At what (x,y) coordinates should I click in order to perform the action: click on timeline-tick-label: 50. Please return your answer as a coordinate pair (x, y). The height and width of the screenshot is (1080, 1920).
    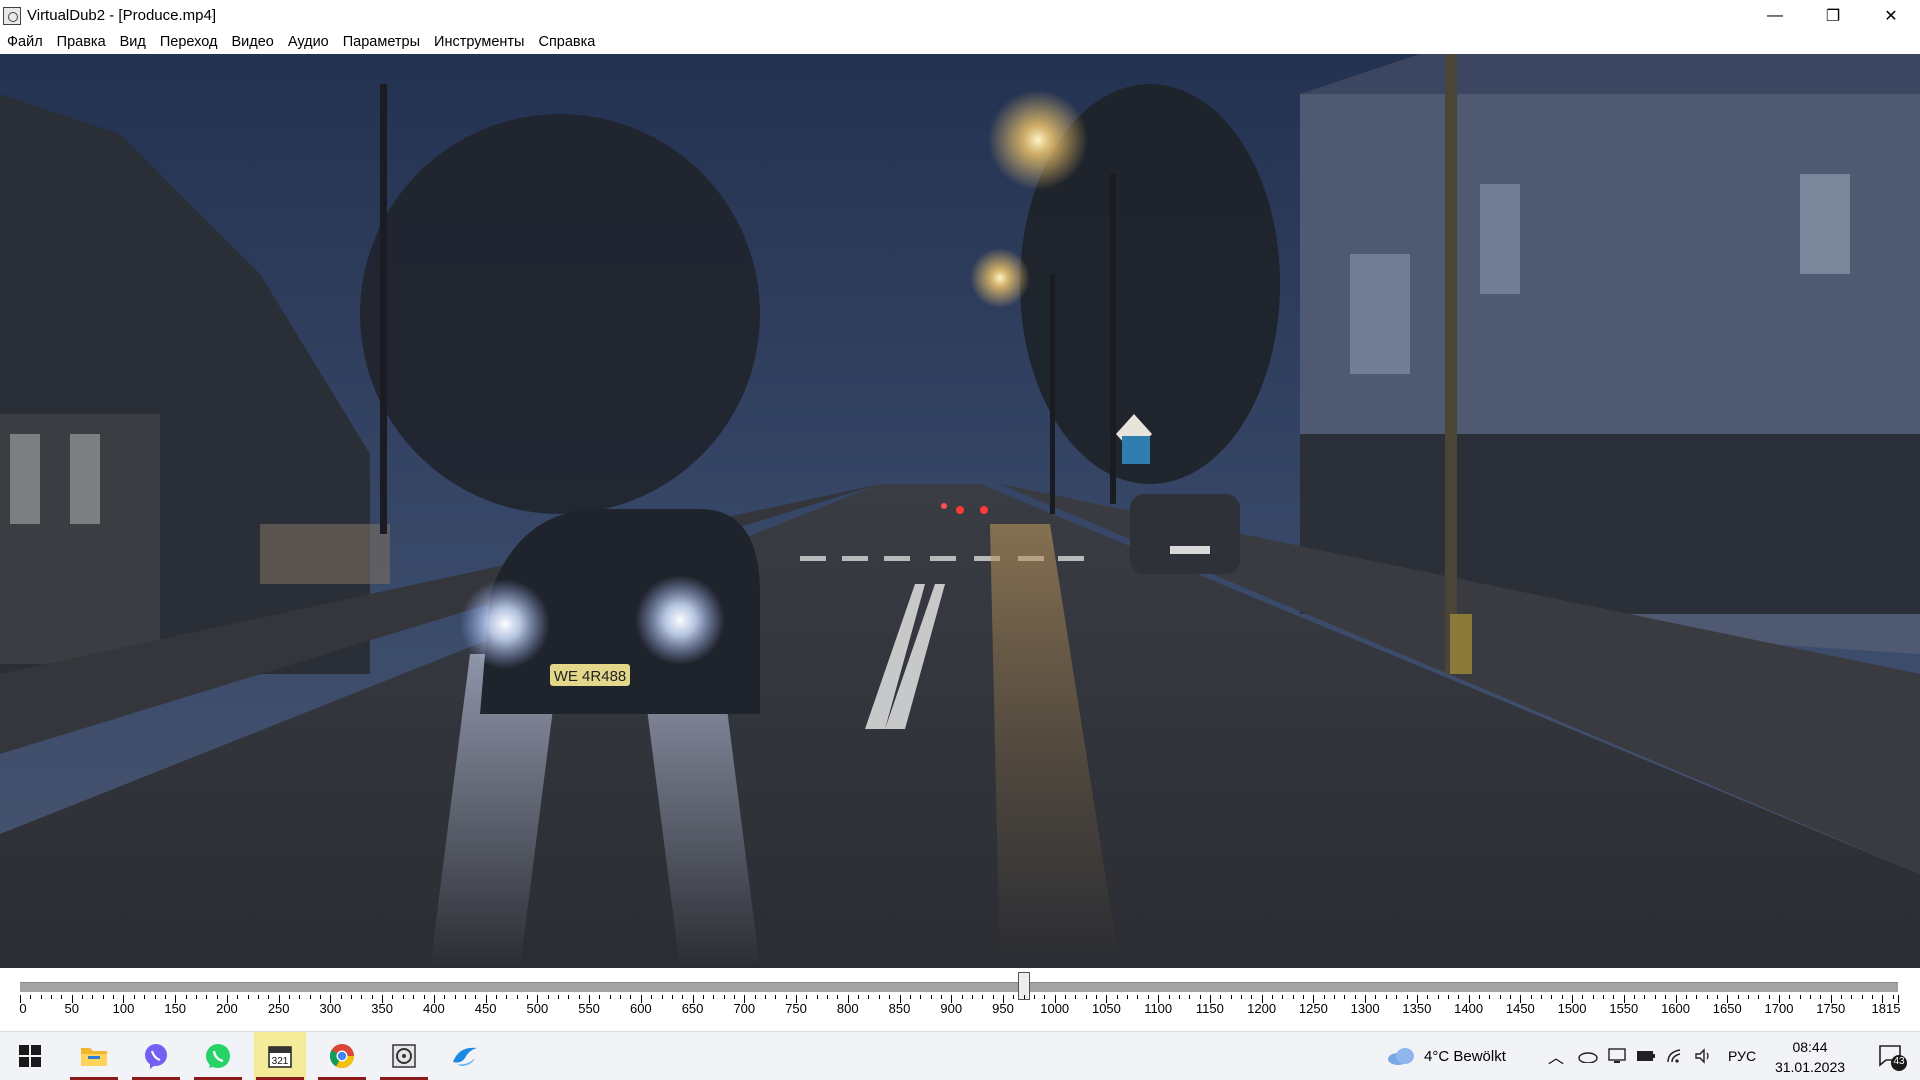
    Looking at the image, I should click on (71, 1008).